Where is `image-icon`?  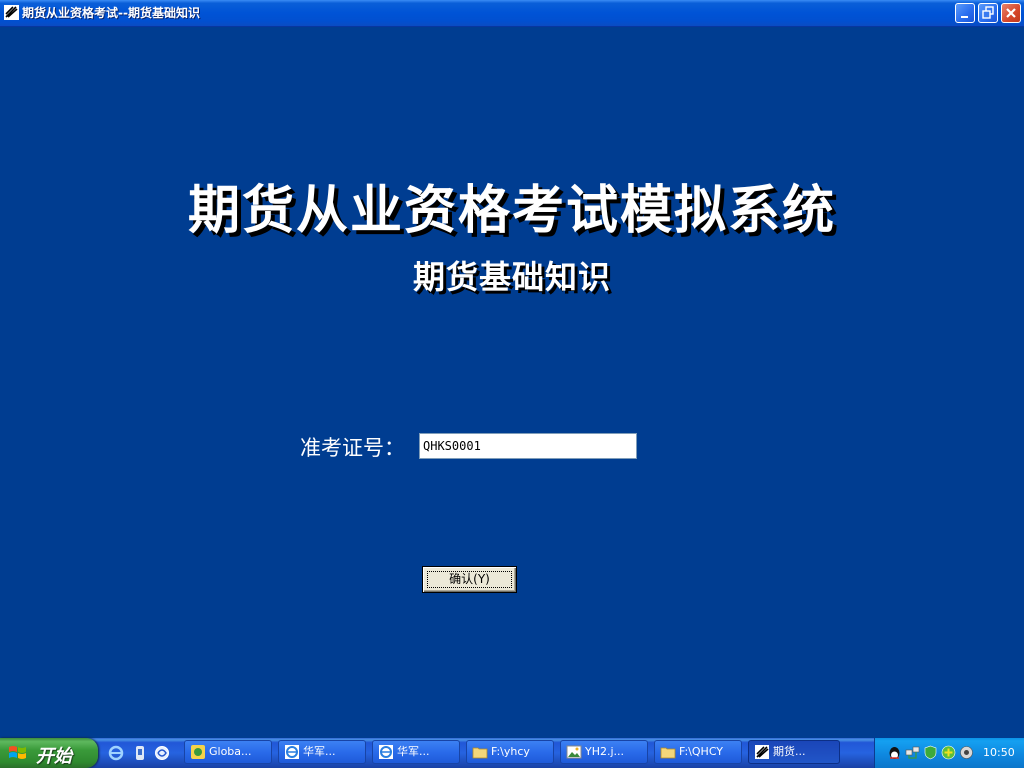 image-icon is located at coordinates (574, 752).